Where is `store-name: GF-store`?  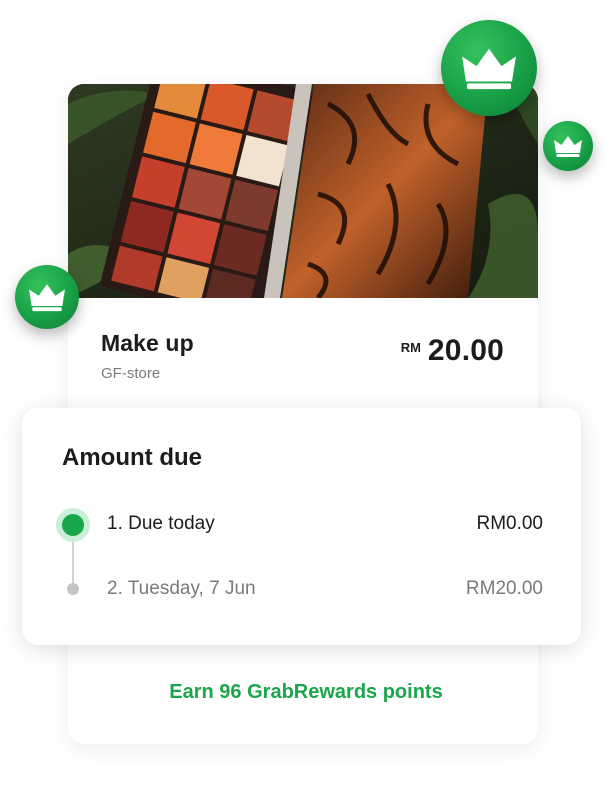 store-name: GF-store is located at coordinates (131, 373).